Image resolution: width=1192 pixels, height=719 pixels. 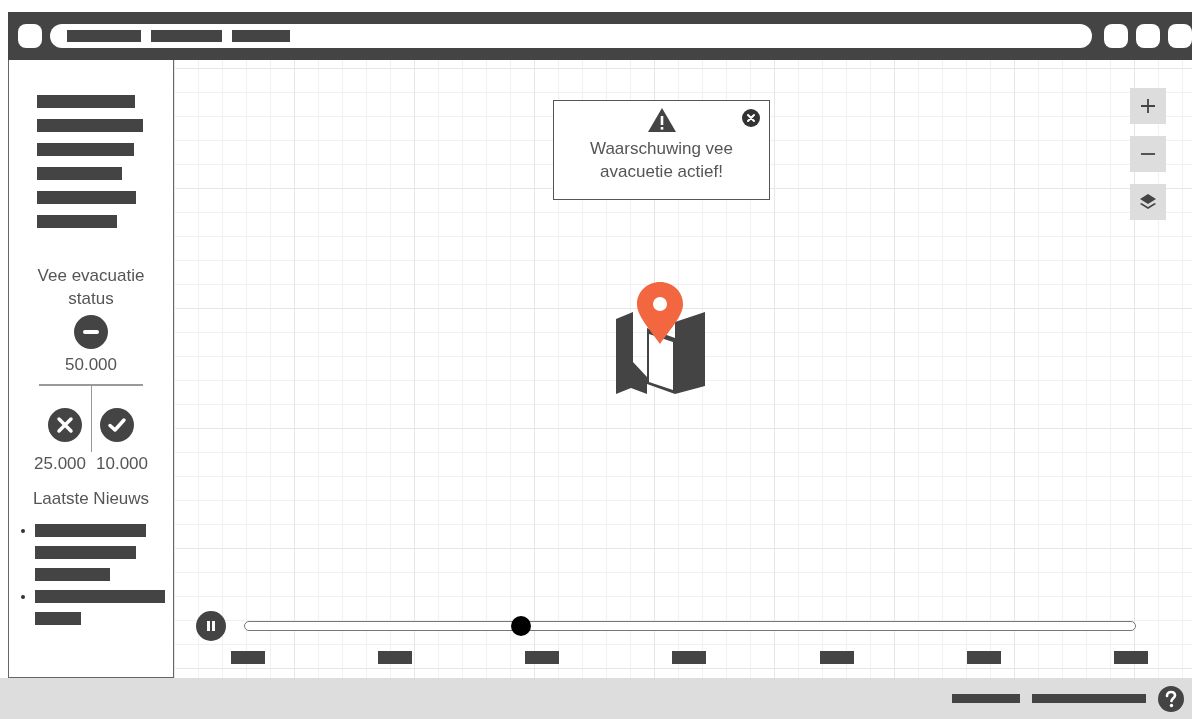 I want to click on news-title: Laatste Nieuws, so click(x=91, y=499).